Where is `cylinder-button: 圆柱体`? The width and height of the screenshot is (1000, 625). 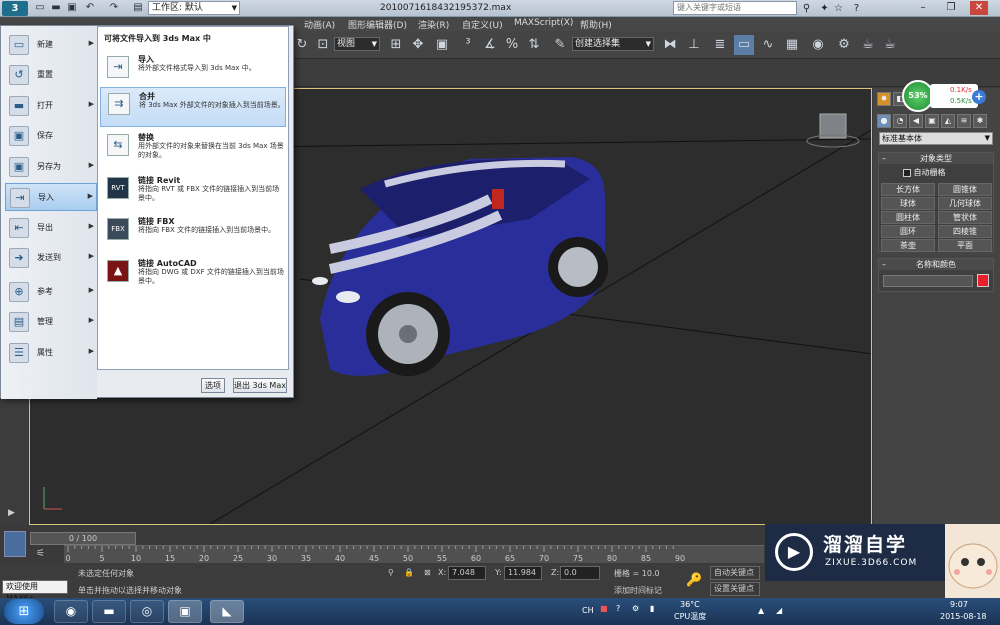
cylinder-button: 圆柱体 is located at coordinates (908, 217).